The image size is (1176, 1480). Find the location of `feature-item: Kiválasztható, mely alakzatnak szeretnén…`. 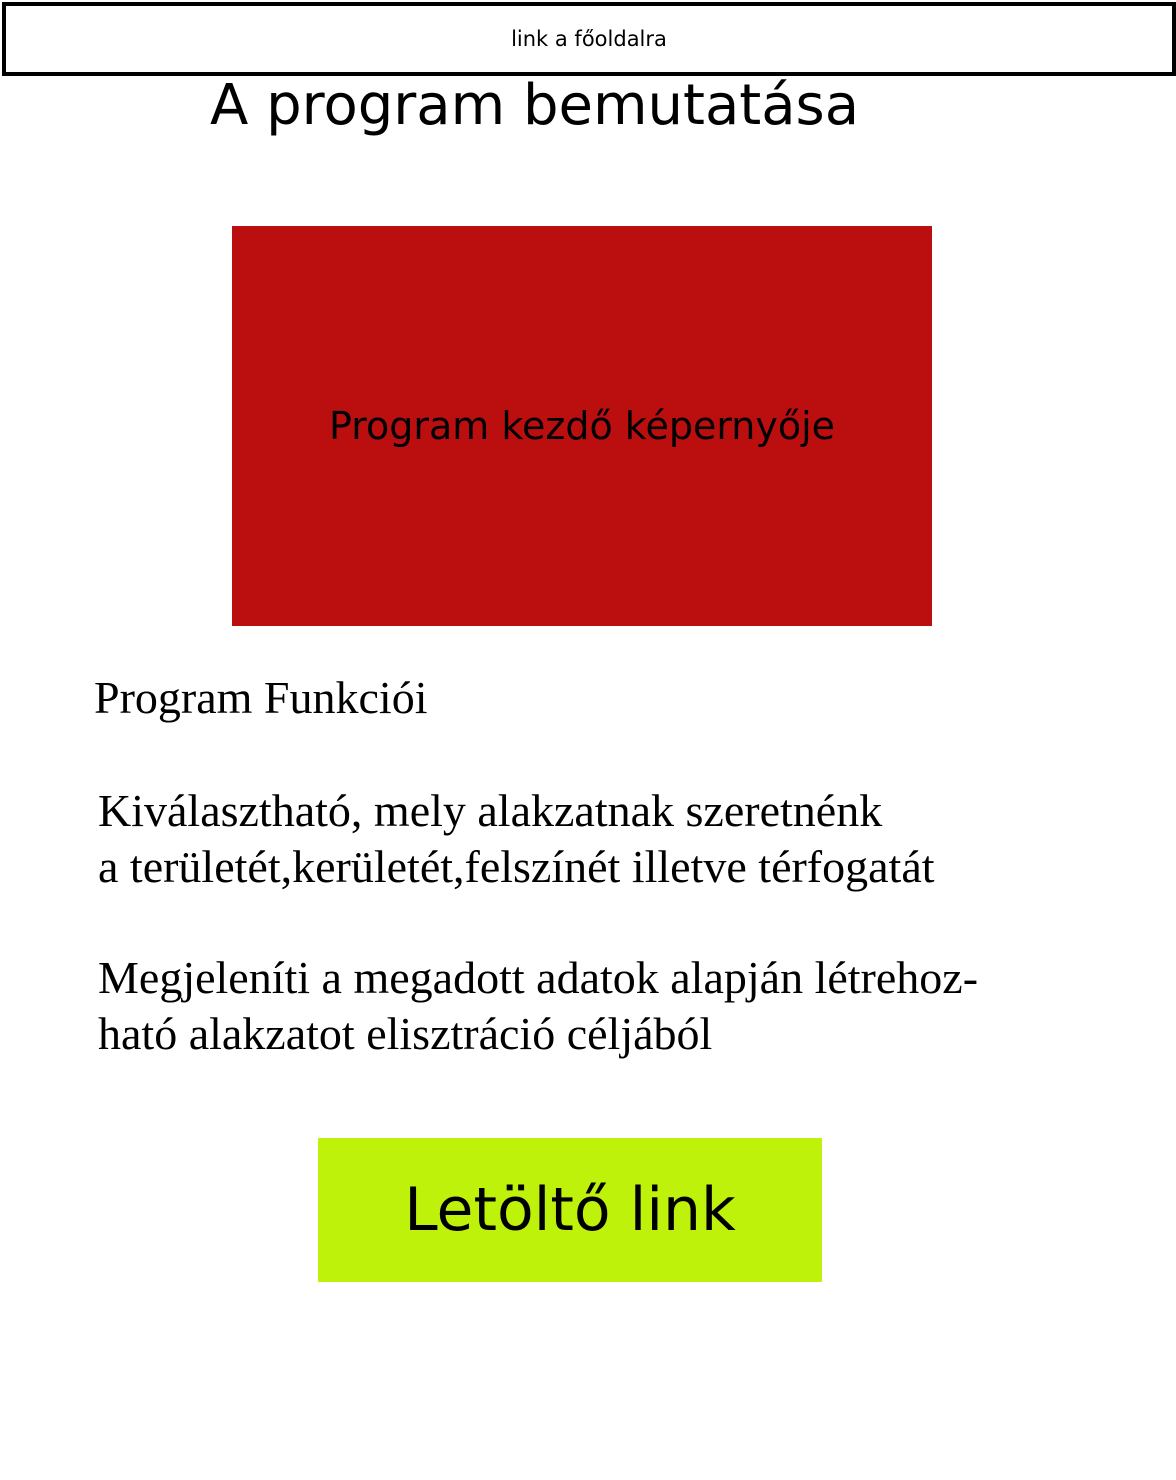

feature-item: Kiválasztható, mely alakzatnak szeretnén… is located at coordinates (516, 839).